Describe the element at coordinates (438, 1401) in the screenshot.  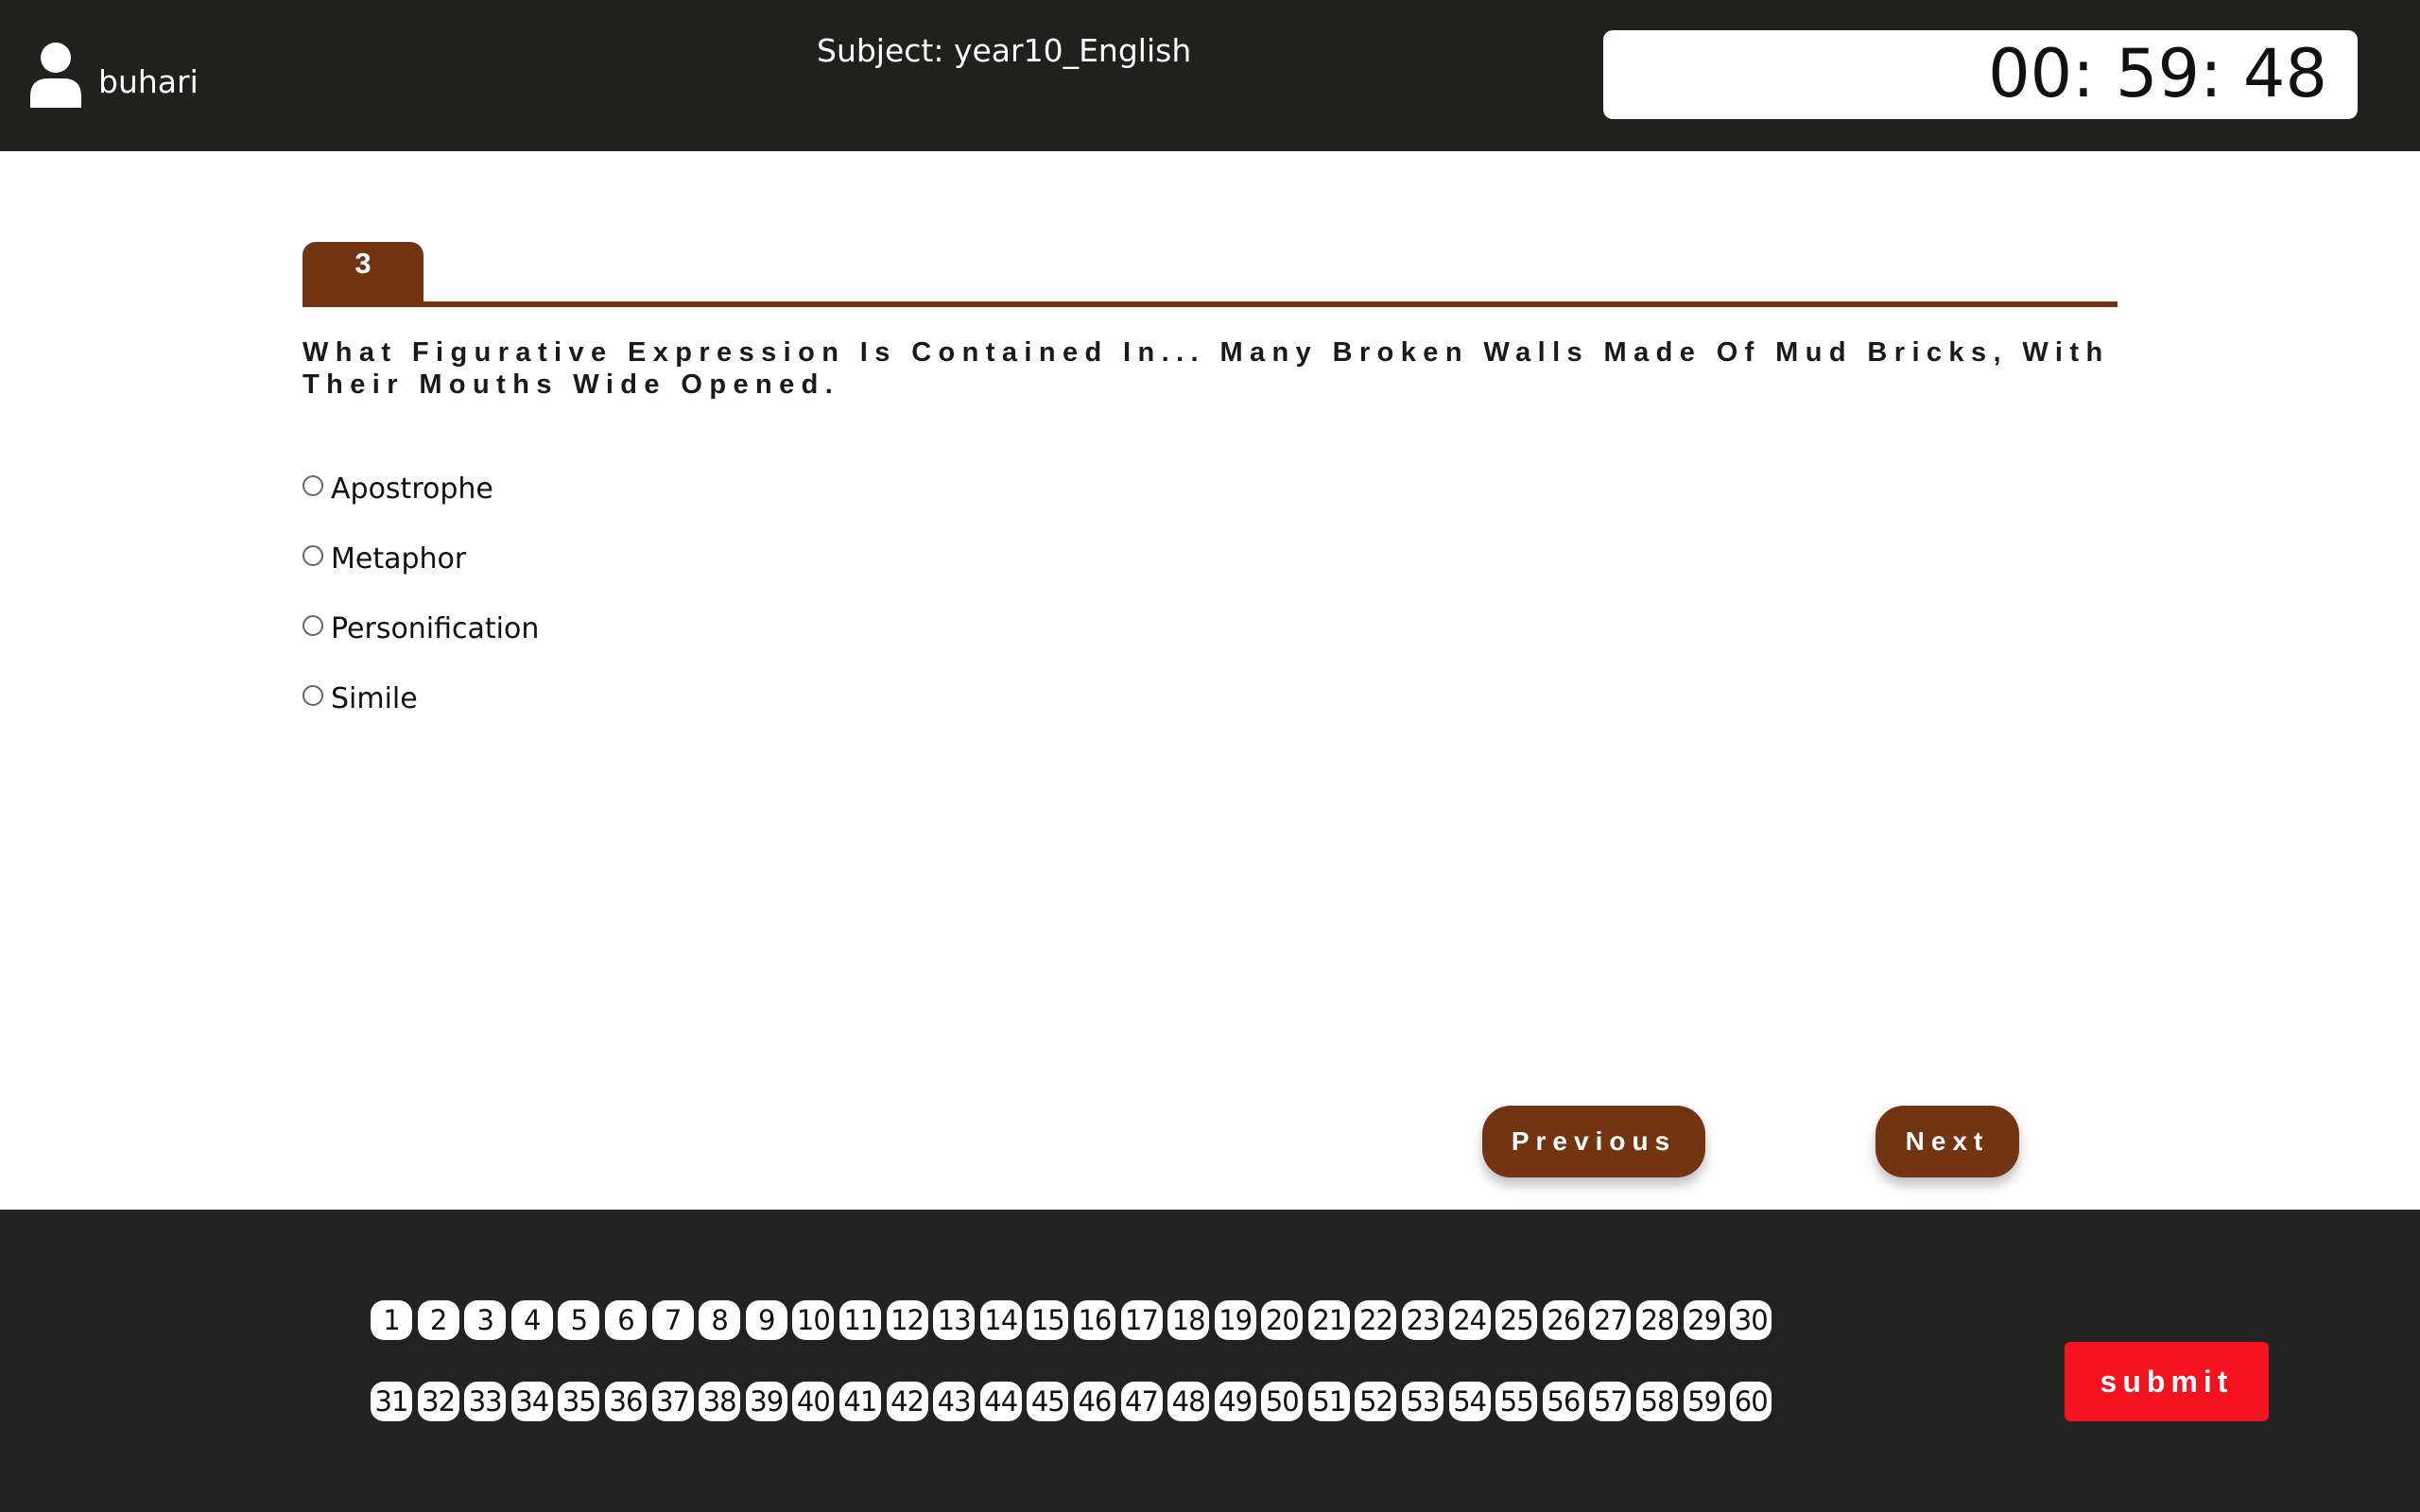
I see `question-number-button: 32` at that location.